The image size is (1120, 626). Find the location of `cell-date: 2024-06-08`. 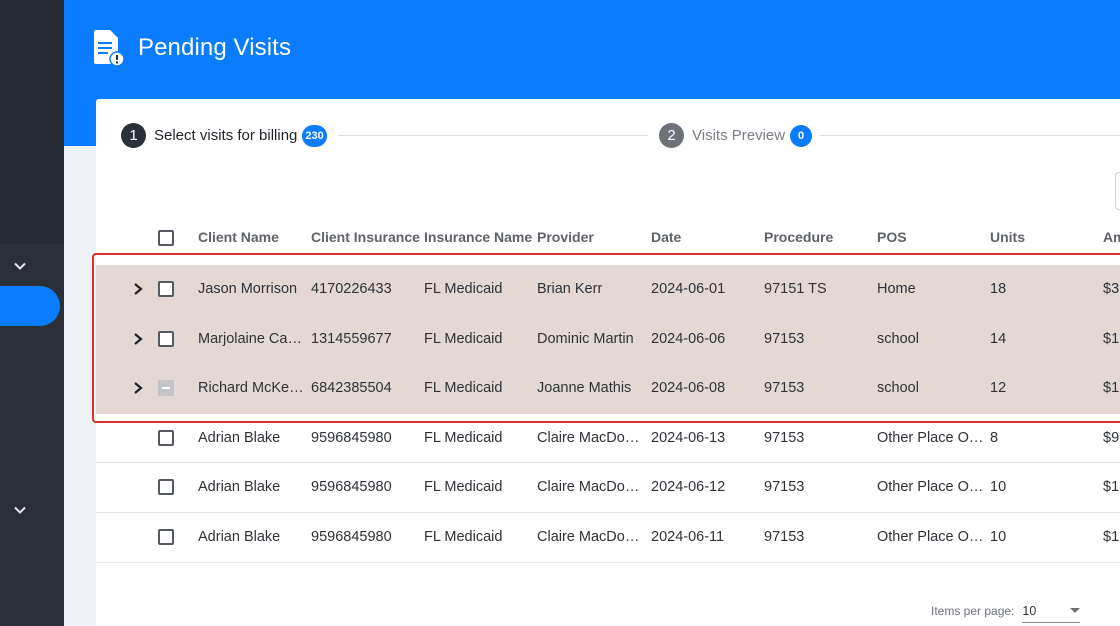

cell-date: 2024-06-08 is located at coordinates (688, 388).